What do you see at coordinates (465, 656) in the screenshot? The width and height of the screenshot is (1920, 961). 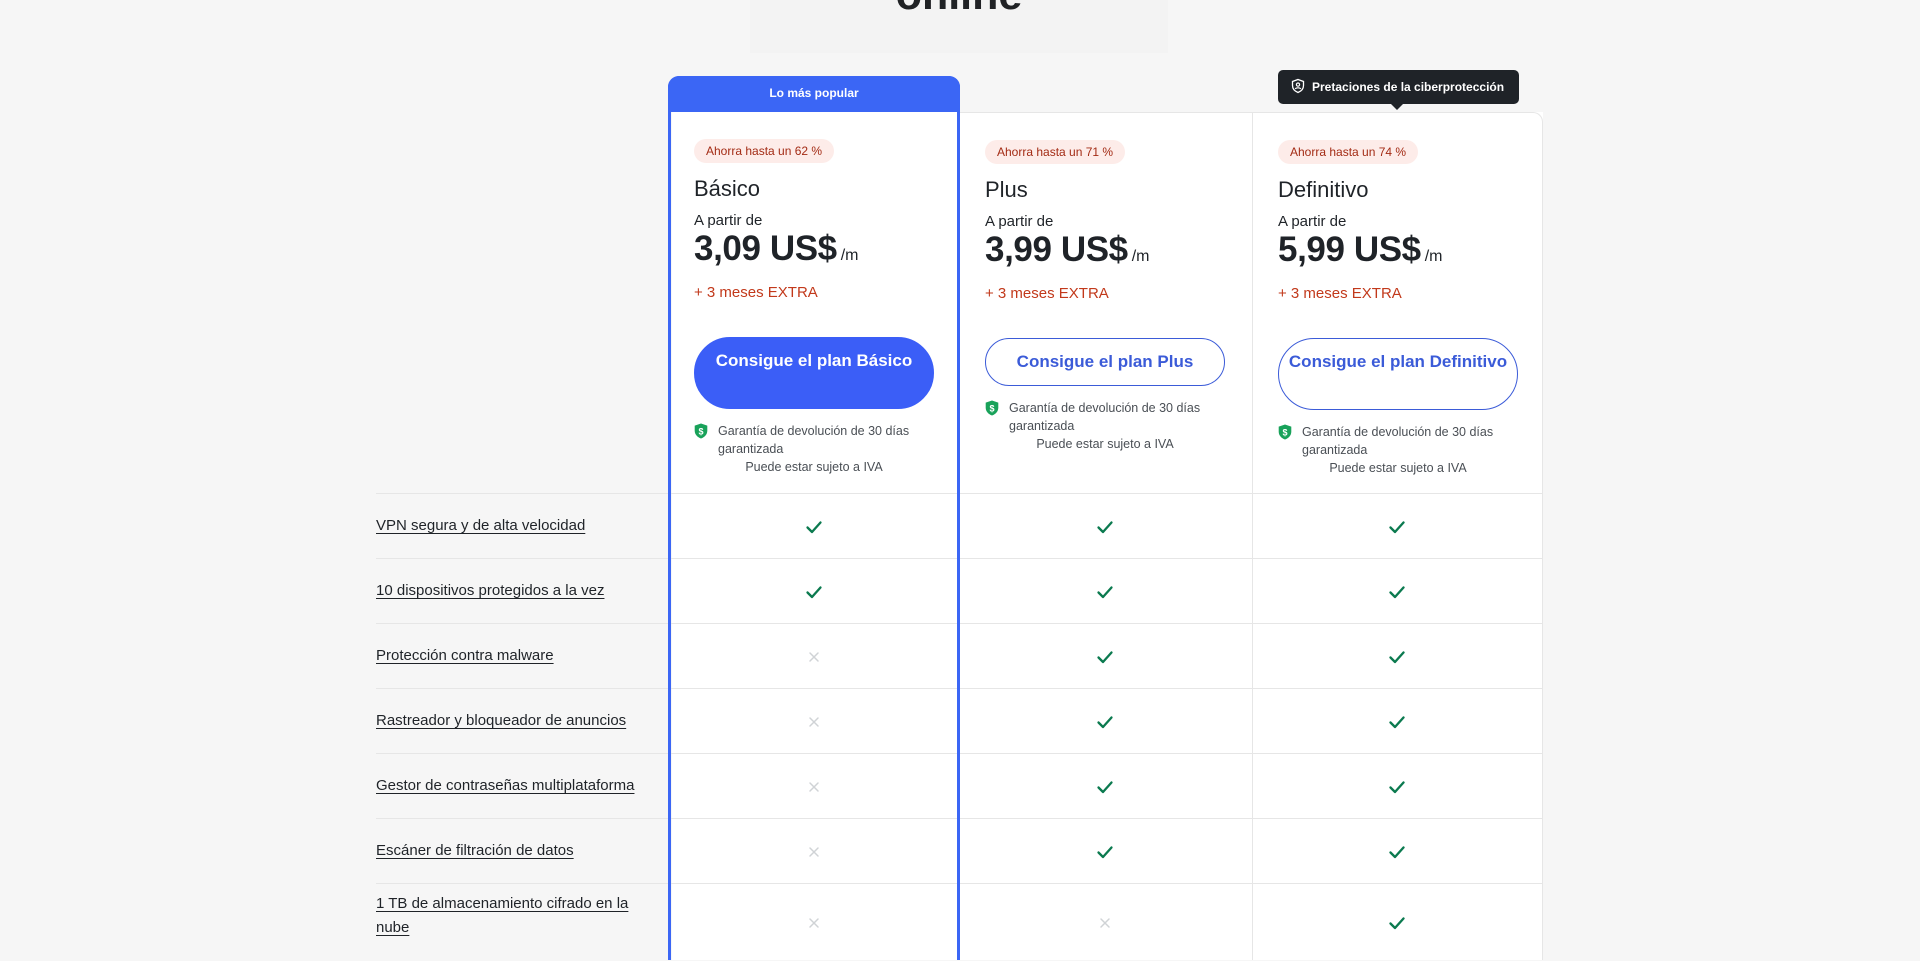 I see `feature-label: Protección contra malware` at bounding box center [465, 656].